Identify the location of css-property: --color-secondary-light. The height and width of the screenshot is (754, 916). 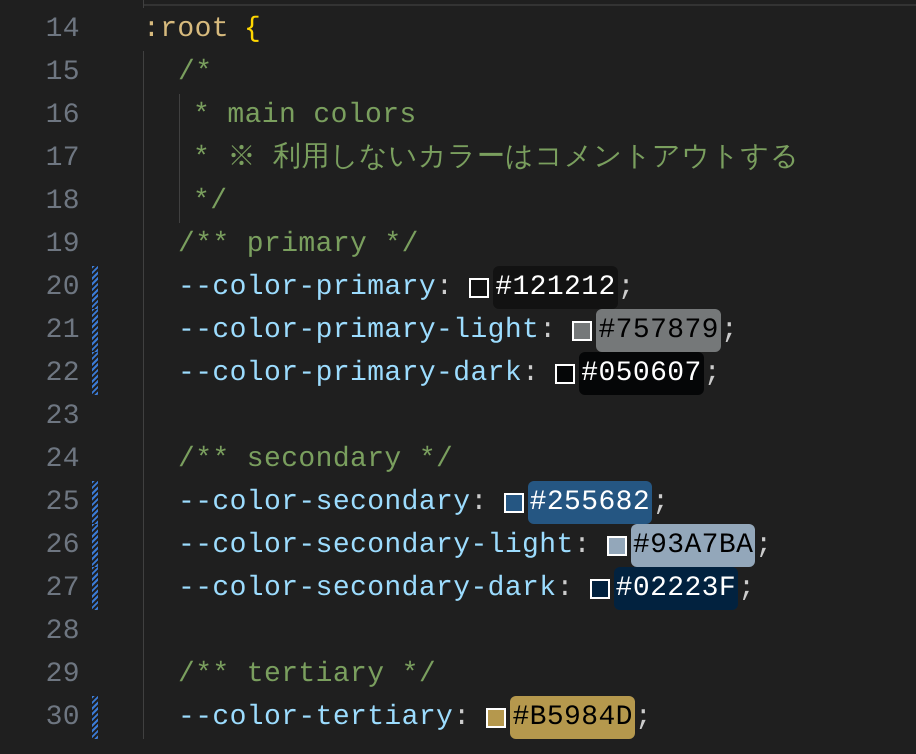
(376, 546).